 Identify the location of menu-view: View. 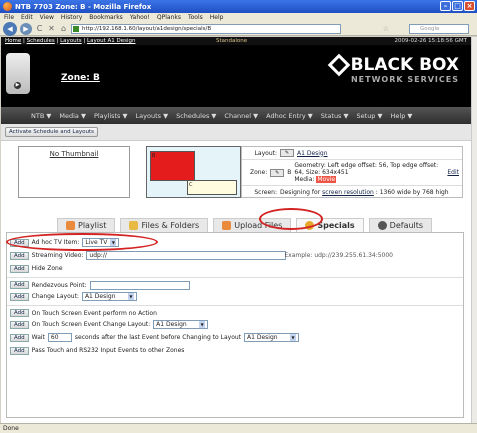
(47, 17).